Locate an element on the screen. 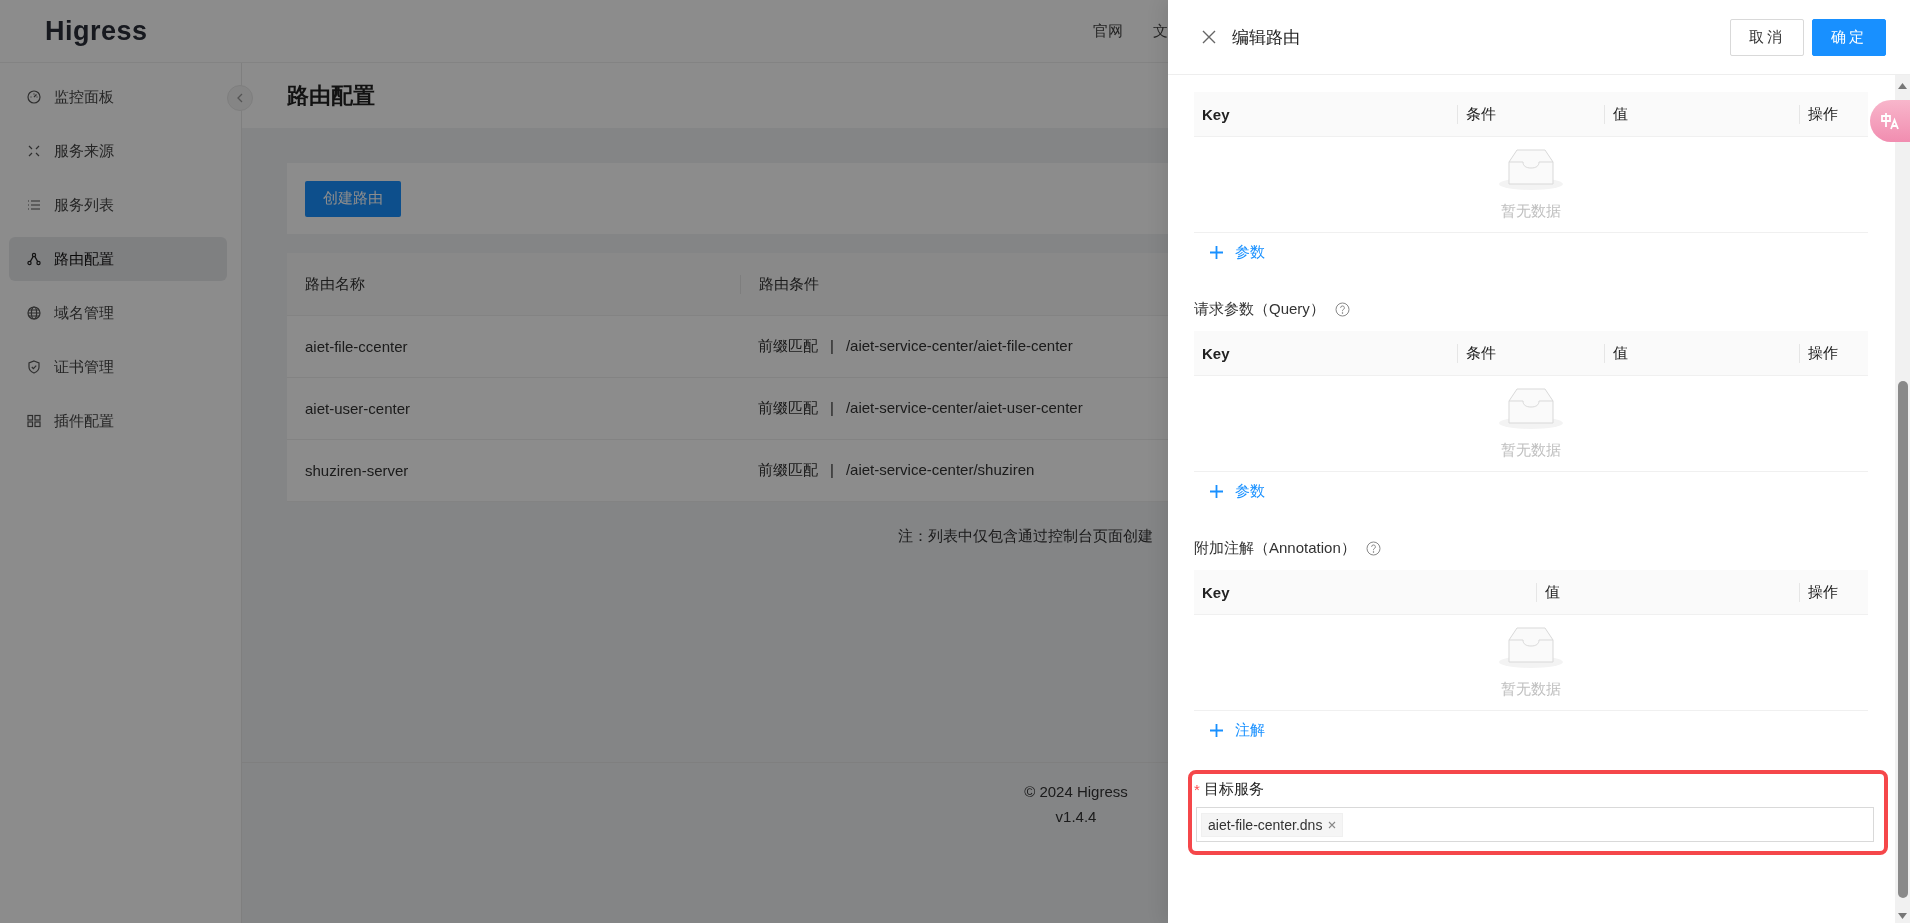 This screenshot has height=923, width=1910. required-mark: * is located at coordinates (1197, 789).